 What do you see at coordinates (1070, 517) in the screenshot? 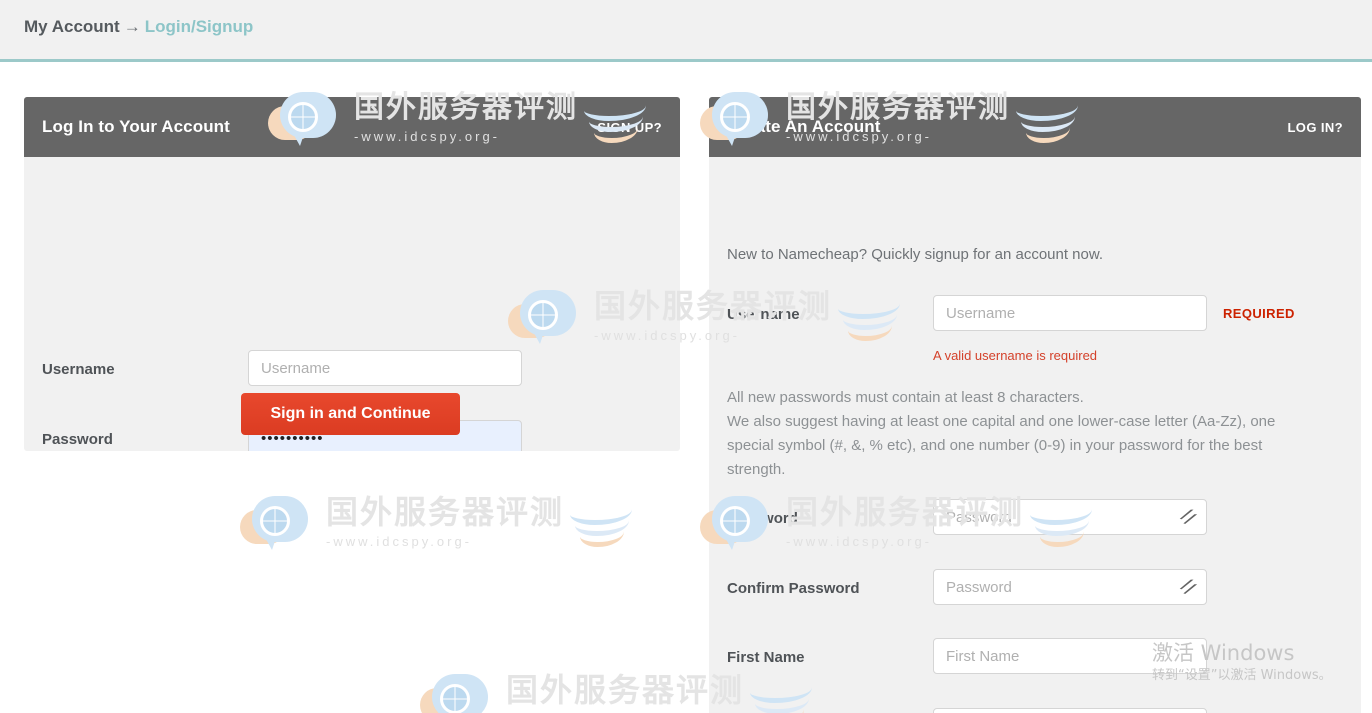
I see `signup-password-input` at bounding box center [1070, 517].